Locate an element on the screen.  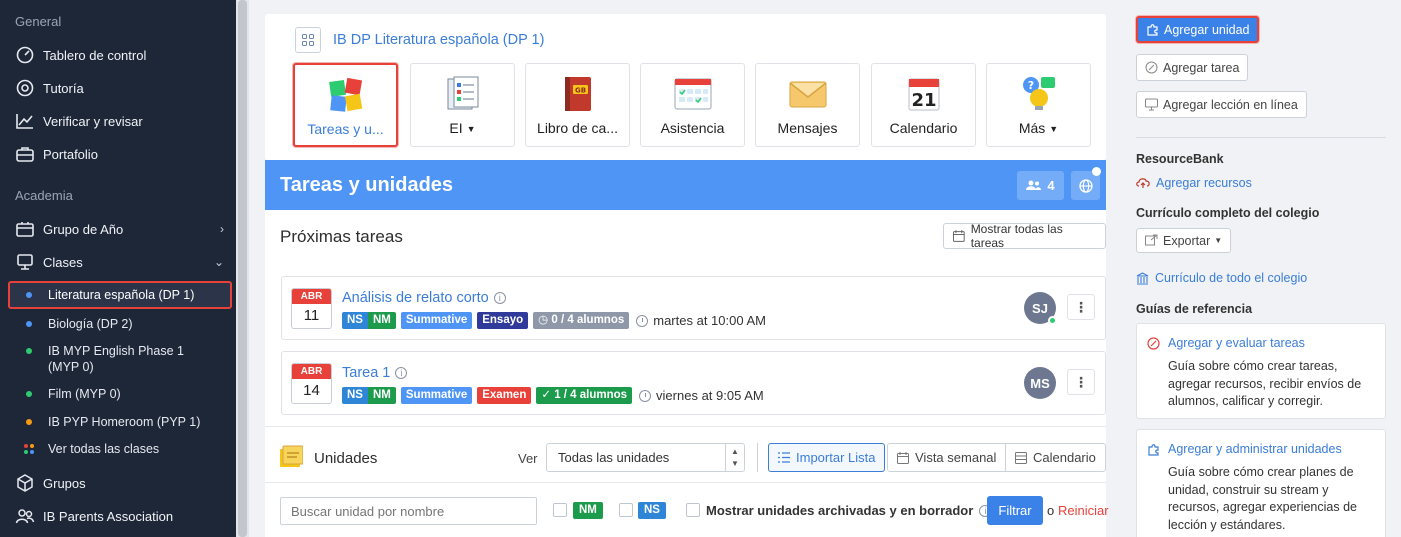
attendance-icon is located at coordinates (692, 94).